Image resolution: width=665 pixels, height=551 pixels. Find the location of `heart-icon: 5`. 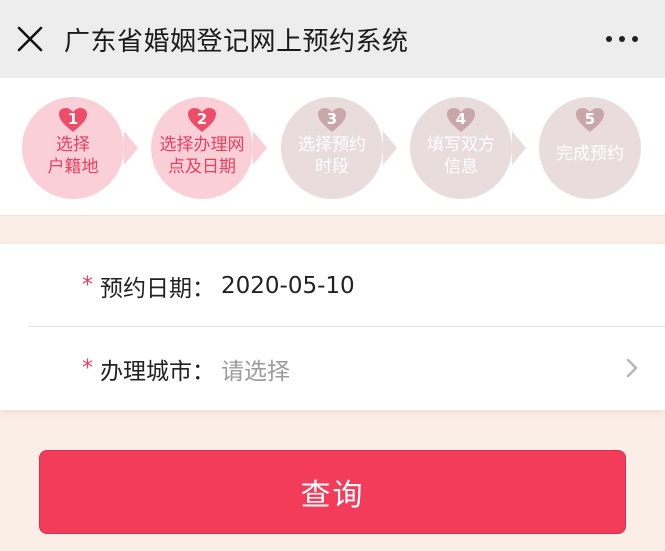

heart-icon: 5 is located at coordinates (590, 120).